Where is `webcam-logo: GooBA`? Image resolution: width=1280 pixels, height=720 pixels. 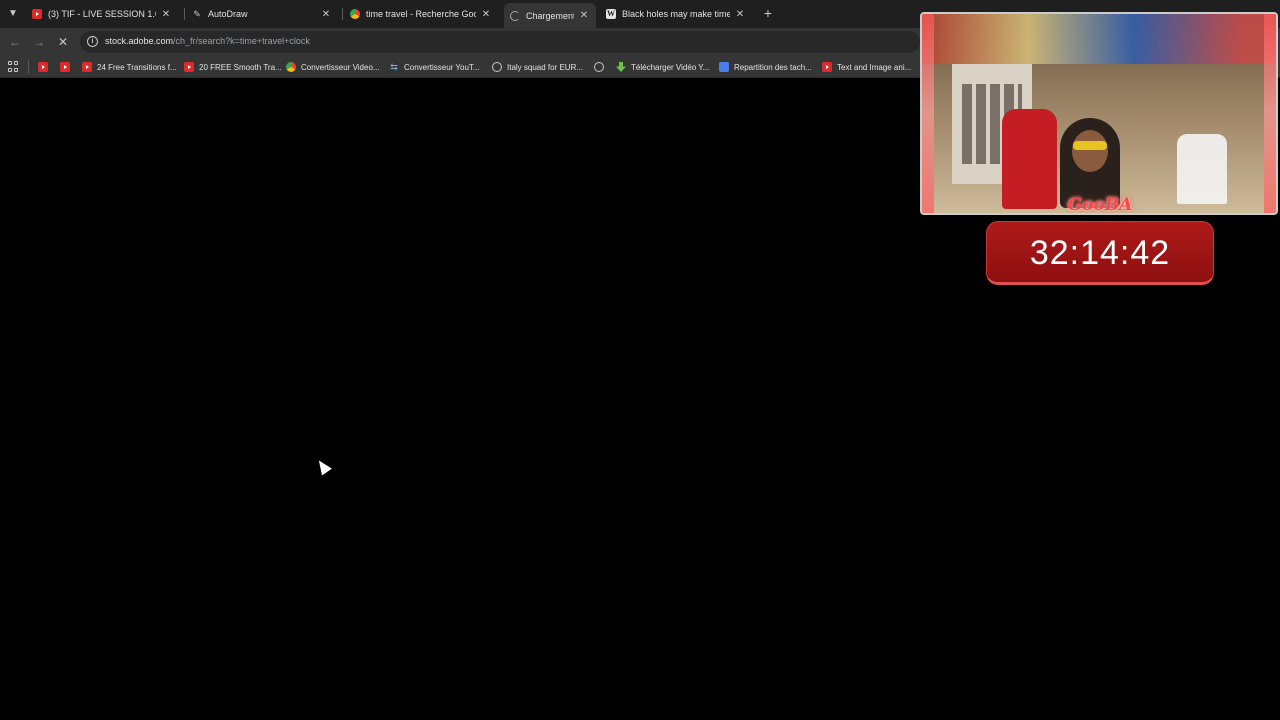 webcam-logo: GooBA is located at coordinates (1100, 205).